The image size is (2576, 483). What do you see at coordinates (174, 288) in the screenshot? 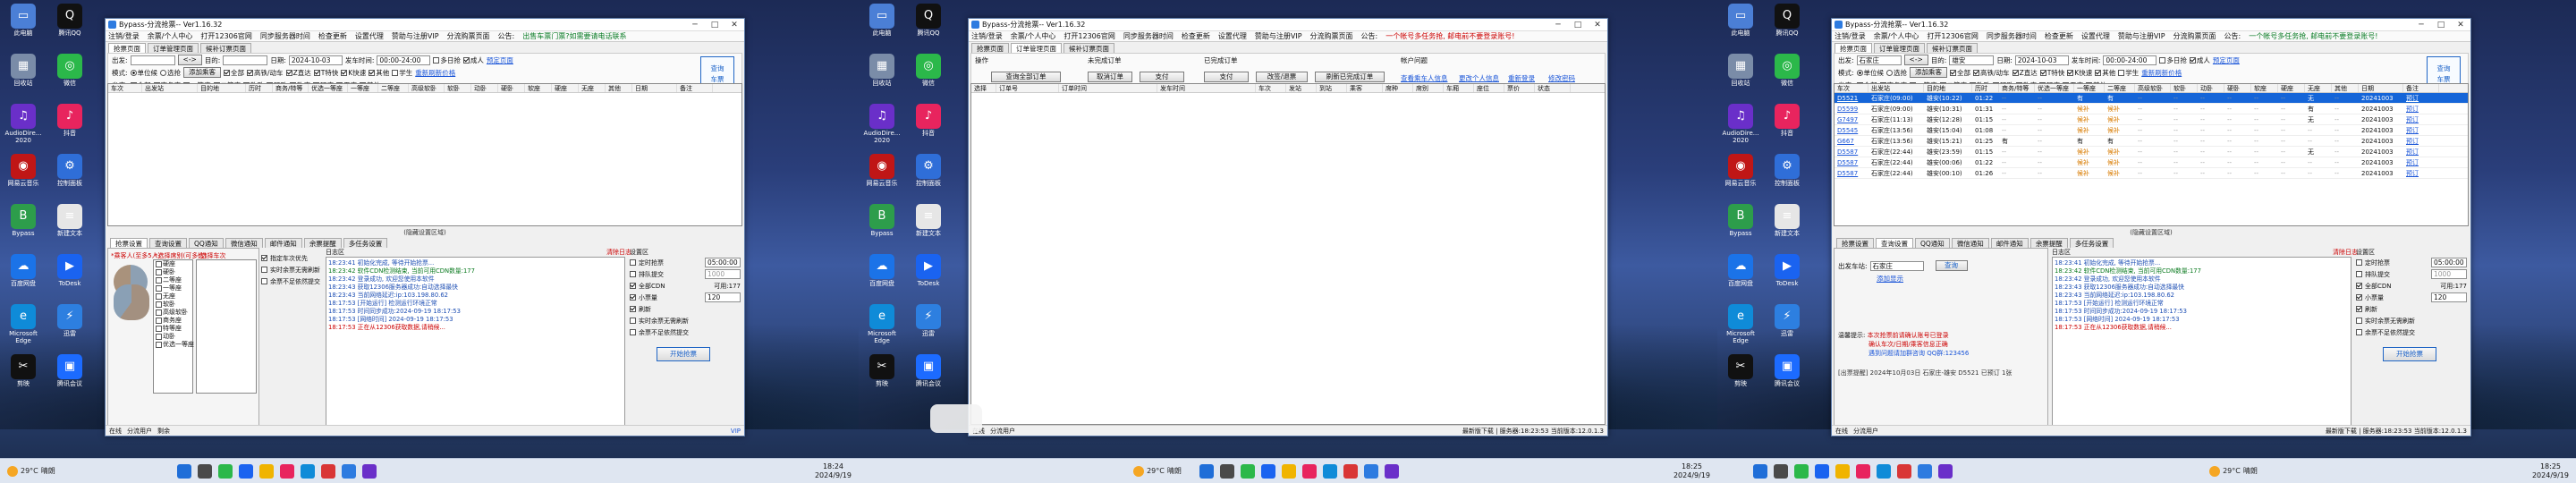
I see `list-item: 一等座` at bounding box center [174, 288].